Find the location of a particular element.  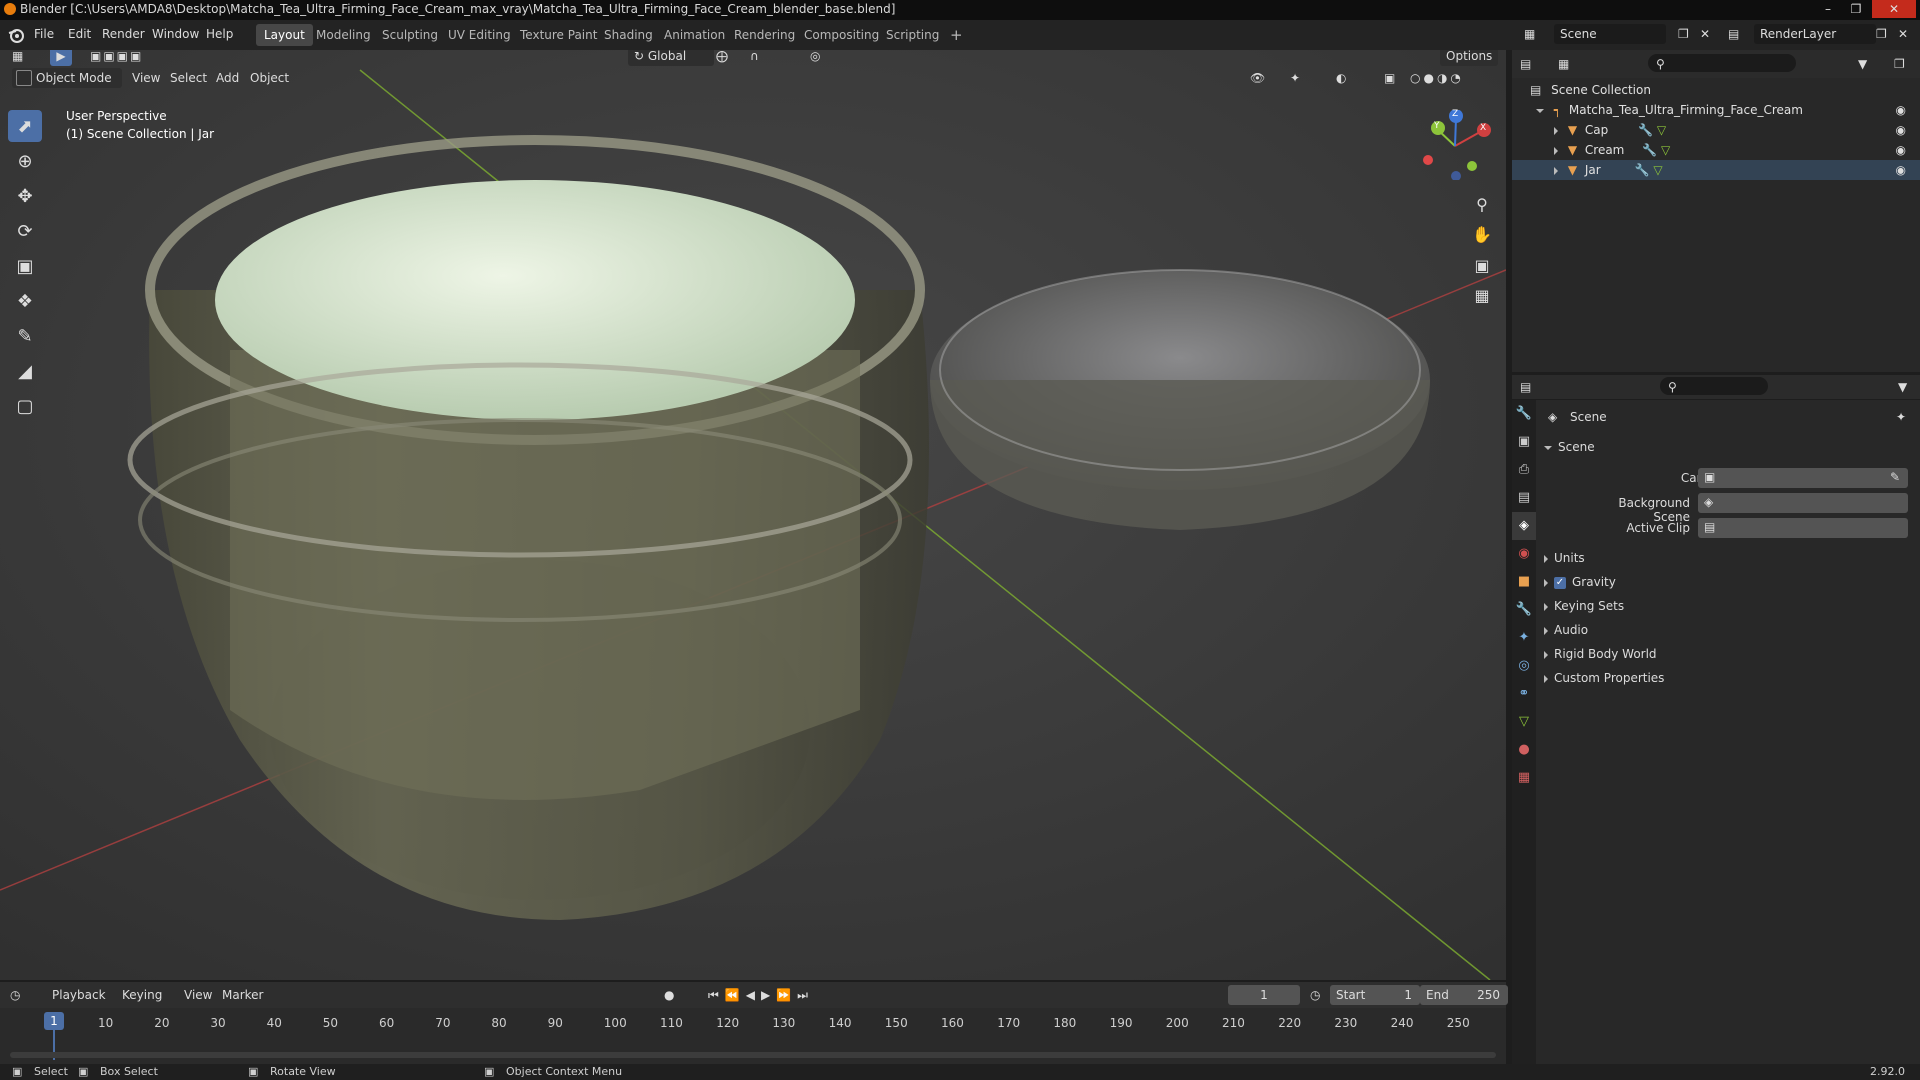

tab-animation: Animation is located at coordinates (694, 35).